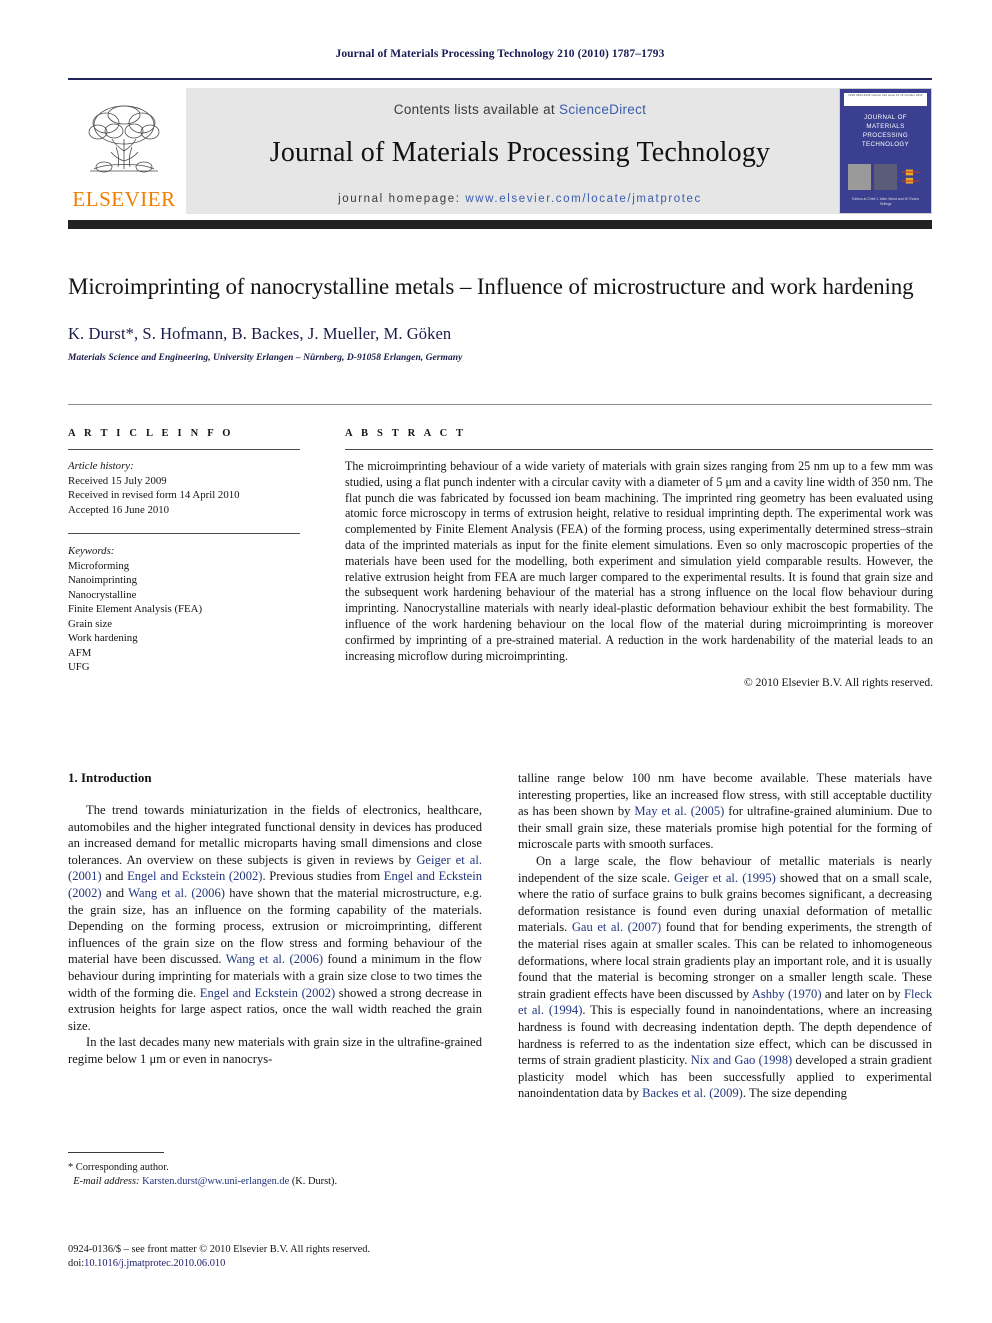 Image resolution: width=992 pixels, height=1323 pixels. Describe the element at coordinates (154, 495) in the screenshot. I see `history-item: Received in revised form 14 April 2010` at that location.